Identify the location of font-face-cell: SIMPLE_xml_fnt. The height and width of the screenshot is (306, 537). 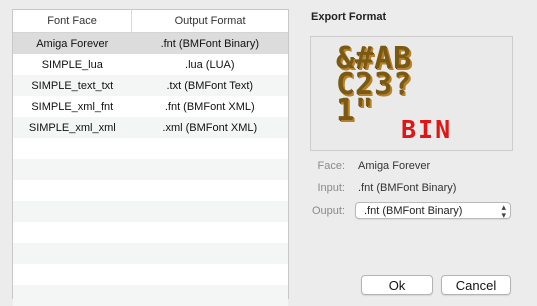
(72, 106).